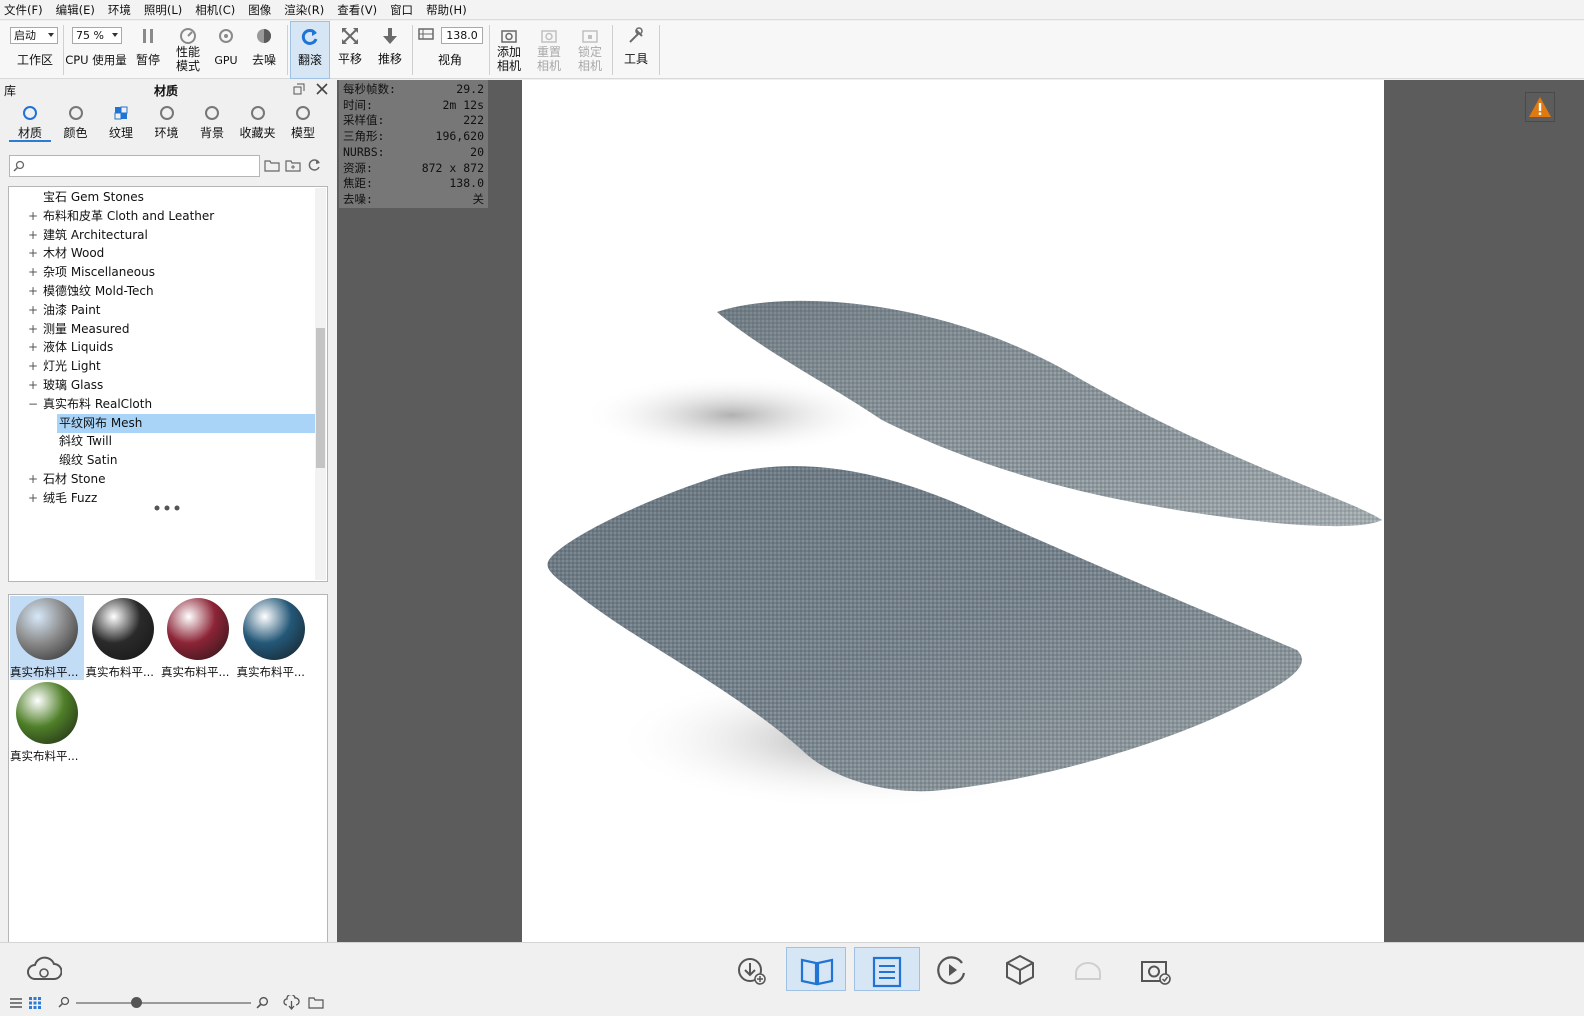 The width and height of the screenshot is (1584, 1016). Describe the element at coordinates (1020, 969) in the screenshot. I see `keyshotxr-button` at that location.